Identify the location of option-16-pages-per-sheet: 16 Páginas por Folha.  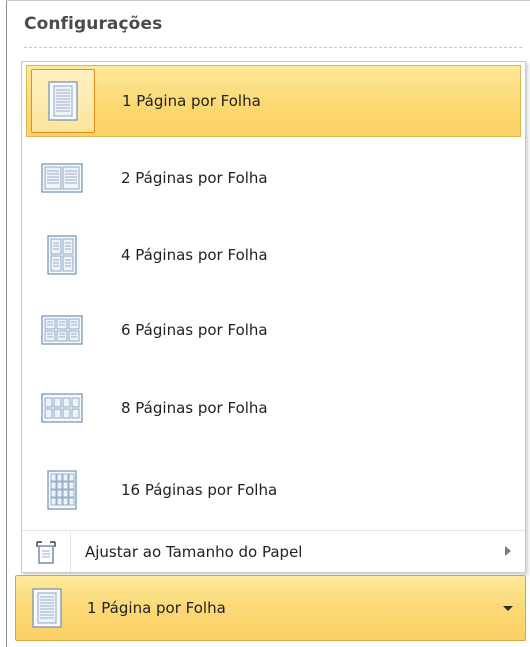
(273, 490).